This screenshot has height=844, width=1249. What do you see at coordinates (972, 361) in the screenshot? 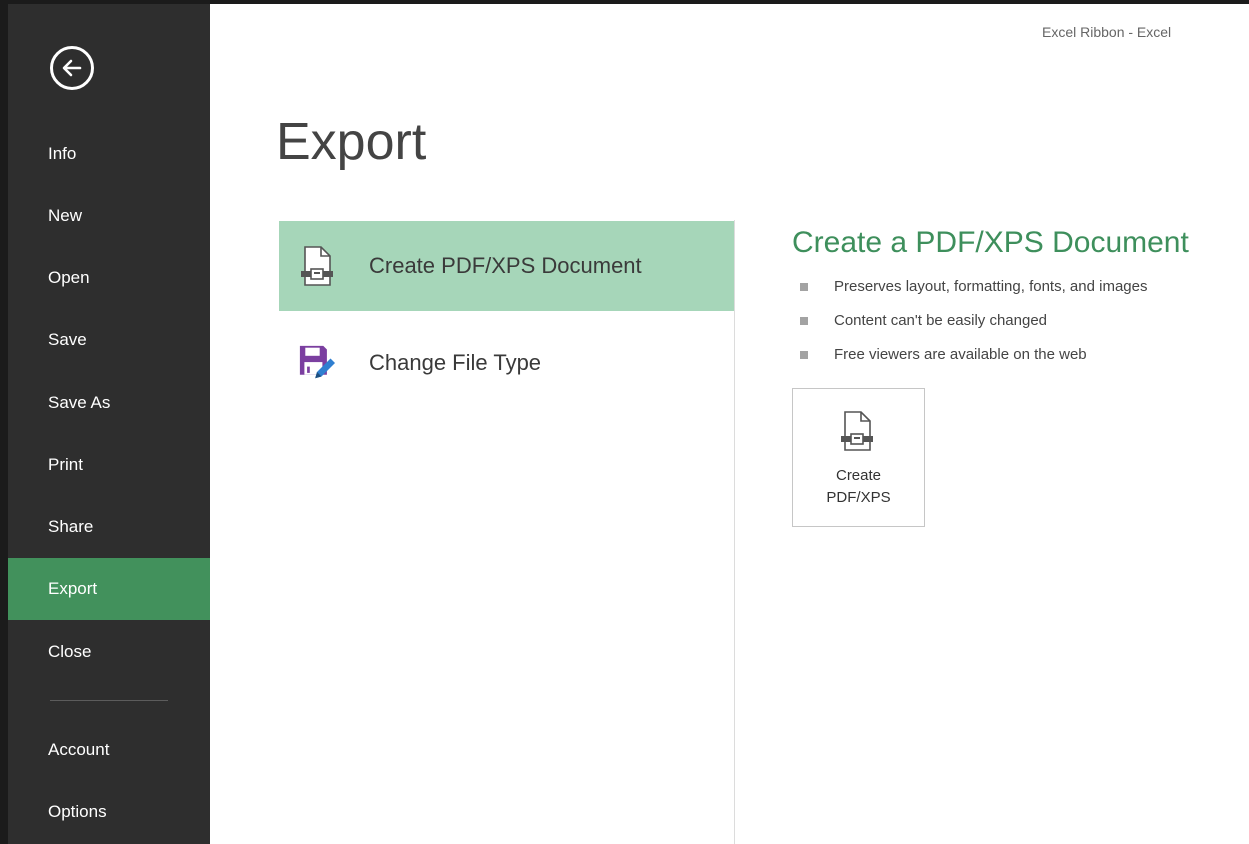
I see `list-item: Free viewers are available on the web` at bounding box center [972, 361].